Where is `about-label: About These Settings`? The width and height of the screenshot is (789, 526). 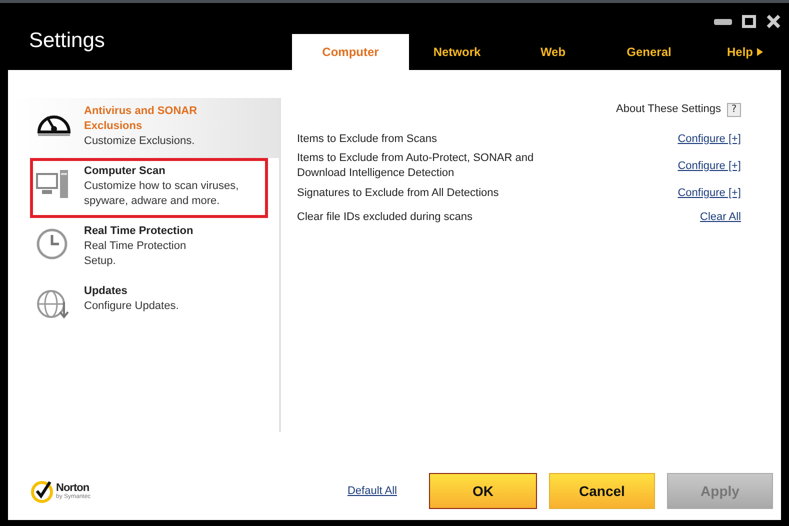 about-label: About These Settings is located at coordinates (668, 109).